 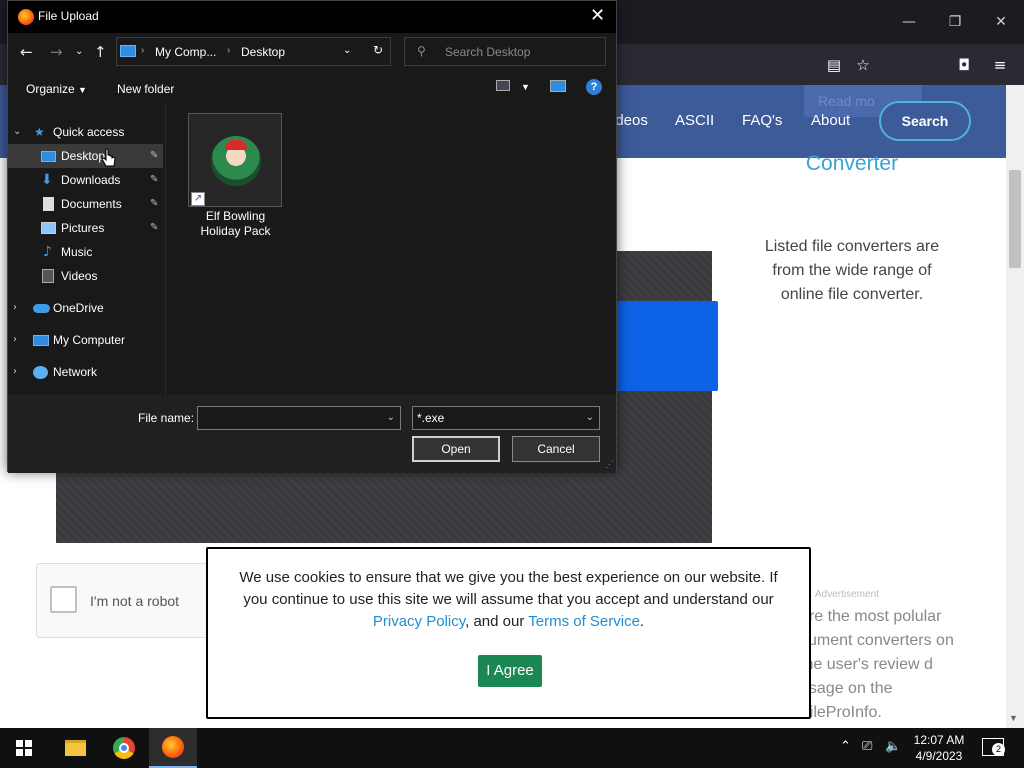 I want to click on sidebar-item-onedrive: › OneDrive, so click(x=85, y=308).